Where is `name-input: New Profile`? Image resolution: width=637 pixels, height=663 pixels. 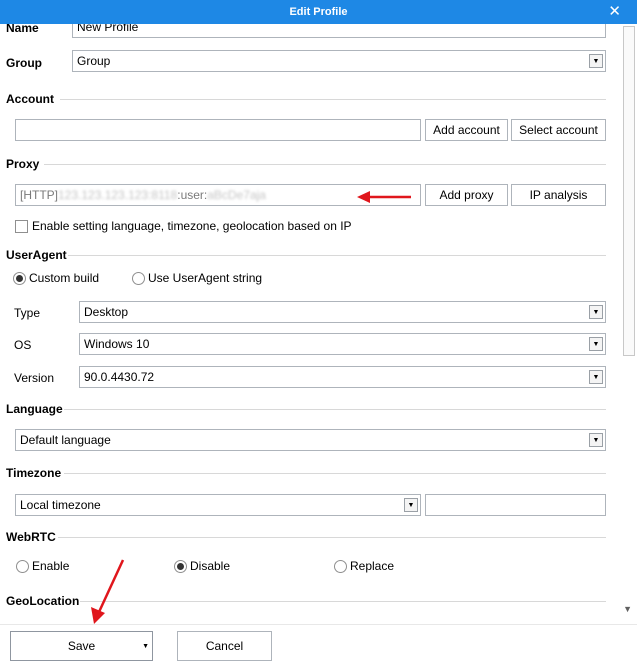 name-input: New Profile is located at coordinates (339, 31).